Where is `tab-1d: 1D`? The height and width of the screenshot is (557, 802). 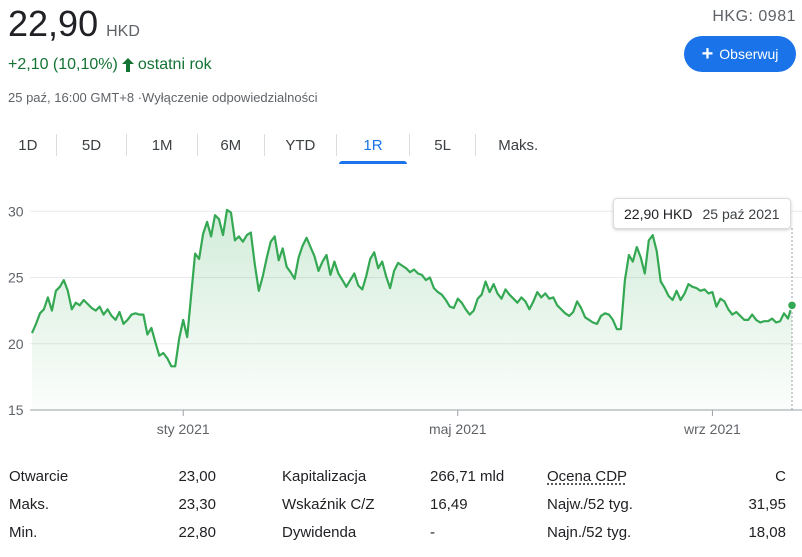 tab-1d: 1D is located at coordinates (28, 145).